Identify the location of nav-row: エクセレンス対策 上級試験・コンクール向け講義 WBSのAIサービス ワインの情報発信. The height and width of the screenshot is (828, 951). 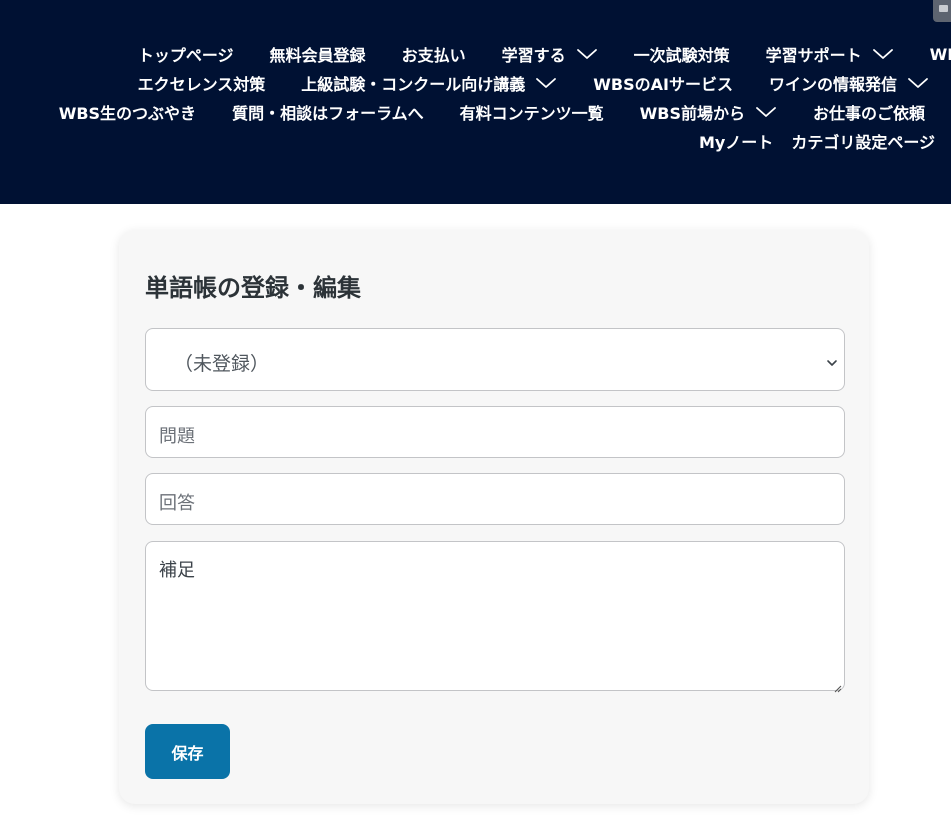
(464, 83).